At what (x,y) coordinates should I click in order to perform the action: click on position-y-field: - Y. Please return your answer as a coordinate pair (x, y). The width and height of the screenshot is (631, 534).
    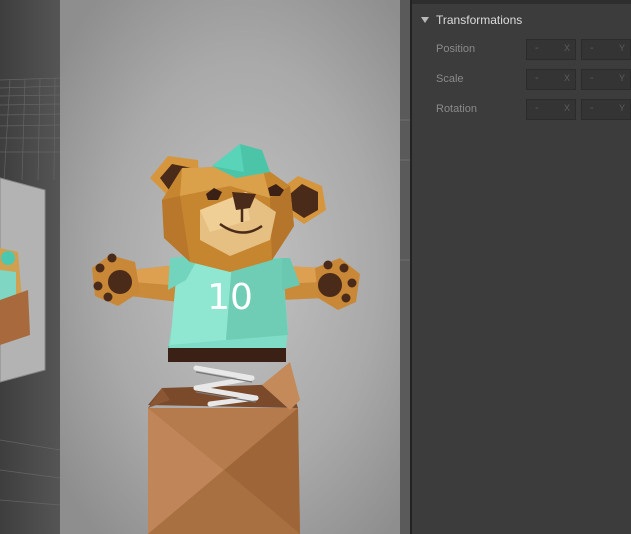
    Looking at the image, I should click on (606, 49).